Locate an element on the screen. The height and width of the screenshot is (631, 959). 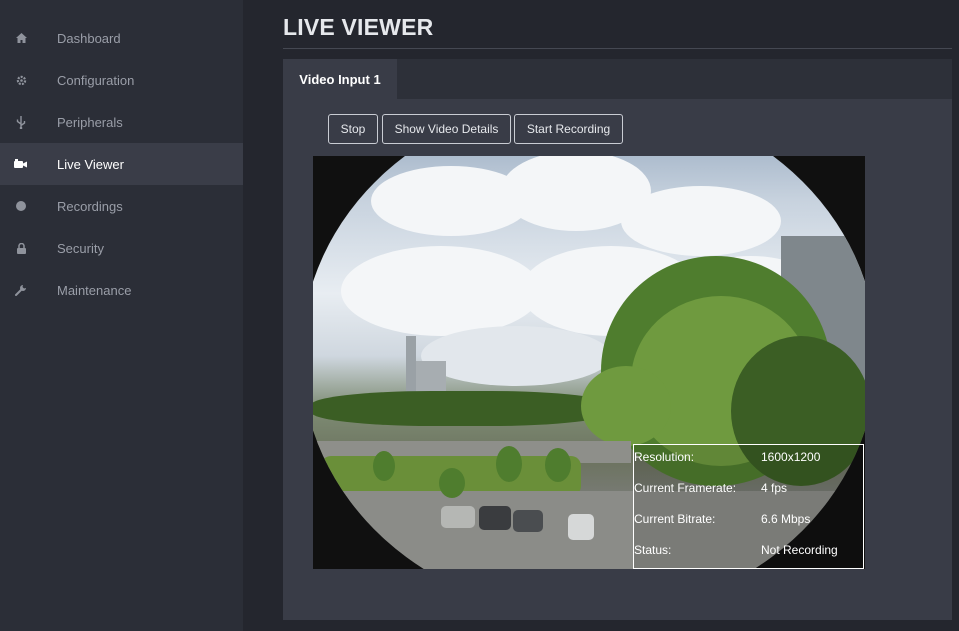
bitrate-label: Current Bitrate: is located at coordinates (675, 519).